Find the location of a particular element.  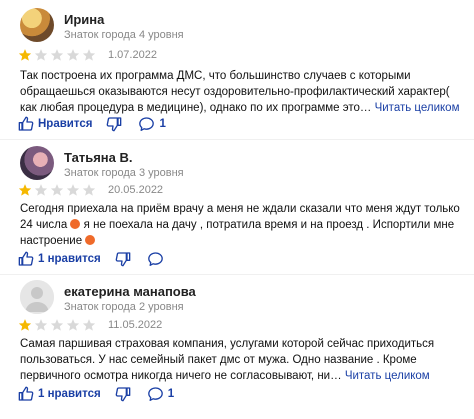

comments-button is located at coordinates (155, 259).